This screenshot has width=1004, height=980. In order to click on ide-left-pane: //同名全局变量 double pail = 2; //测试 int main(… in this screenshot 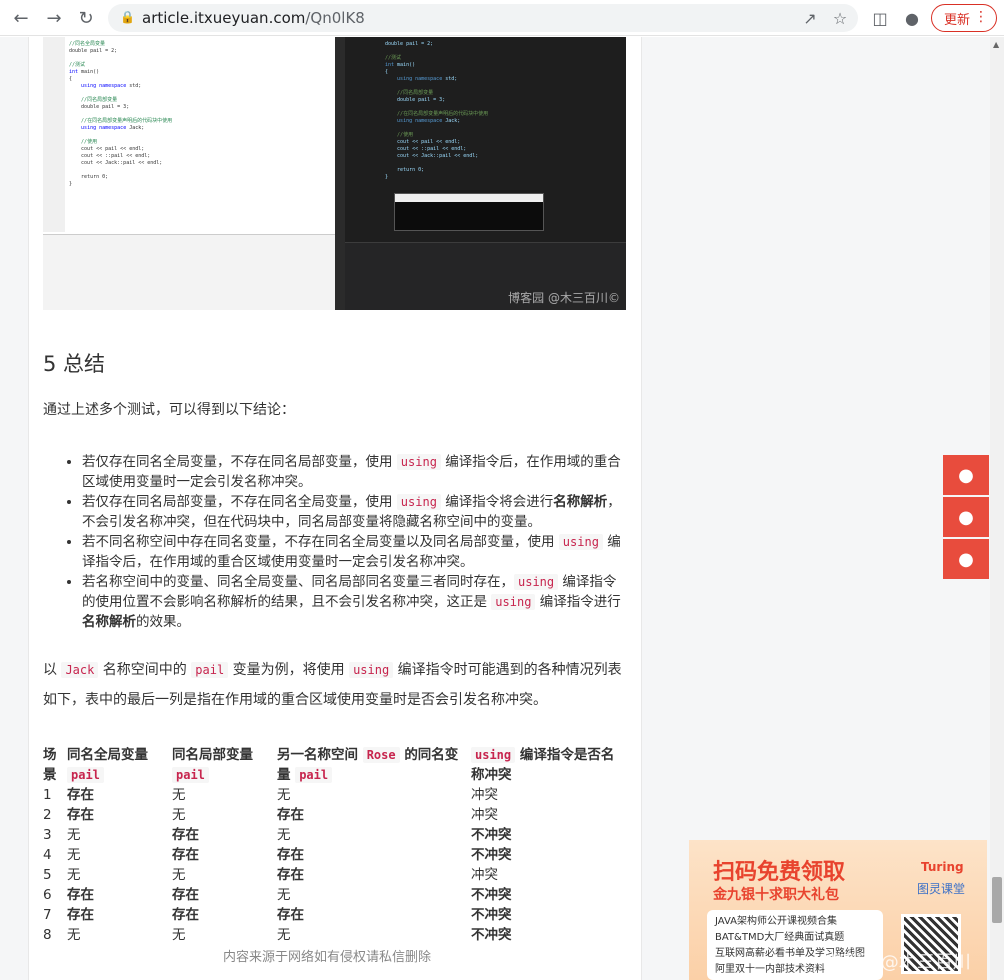, I will do `click(189, 173)`.